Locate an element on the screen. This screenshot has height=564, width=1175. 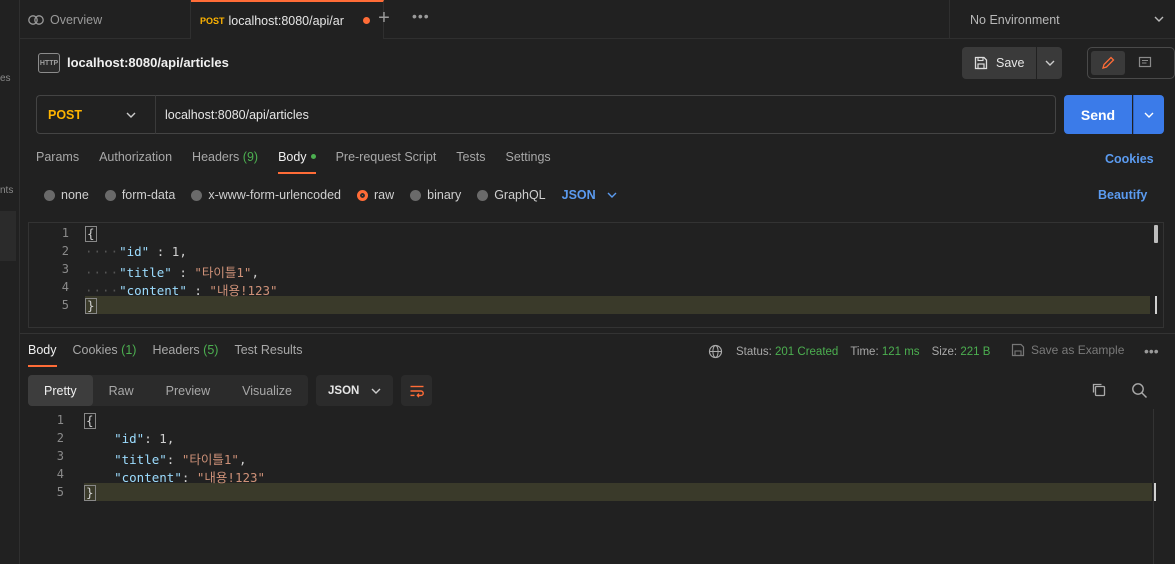
sidebar-selected-item is located at coordinates (8, 236).